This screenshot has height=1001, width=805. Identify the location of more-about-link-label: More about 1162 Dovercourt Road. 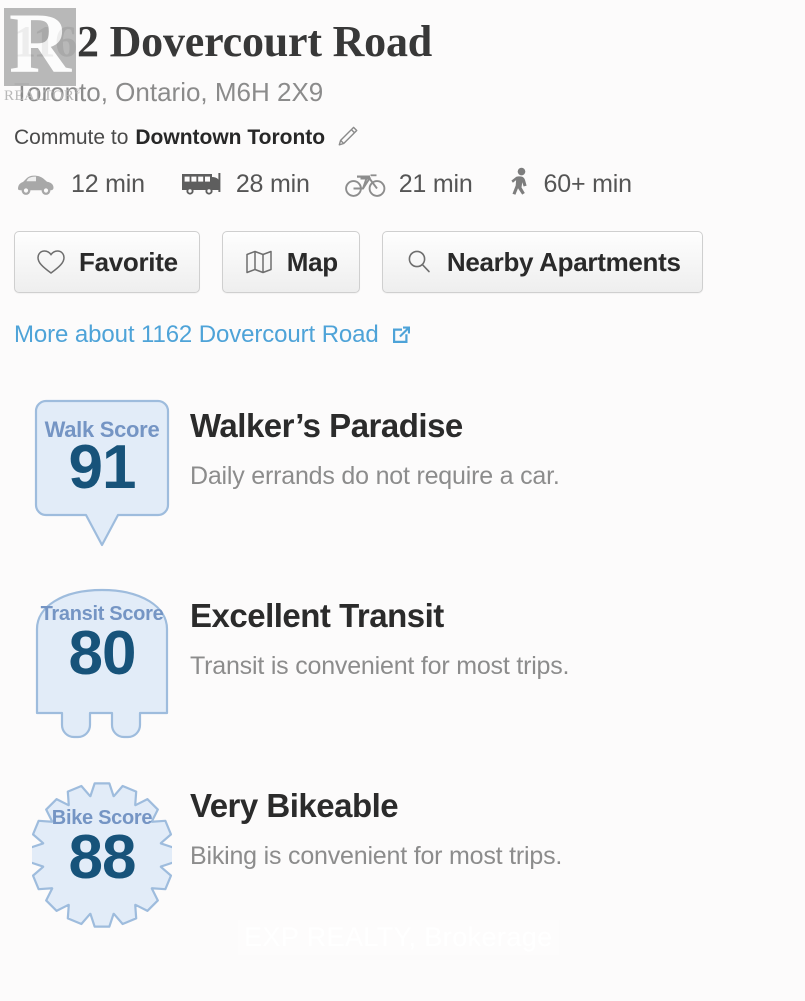
(196, 334).